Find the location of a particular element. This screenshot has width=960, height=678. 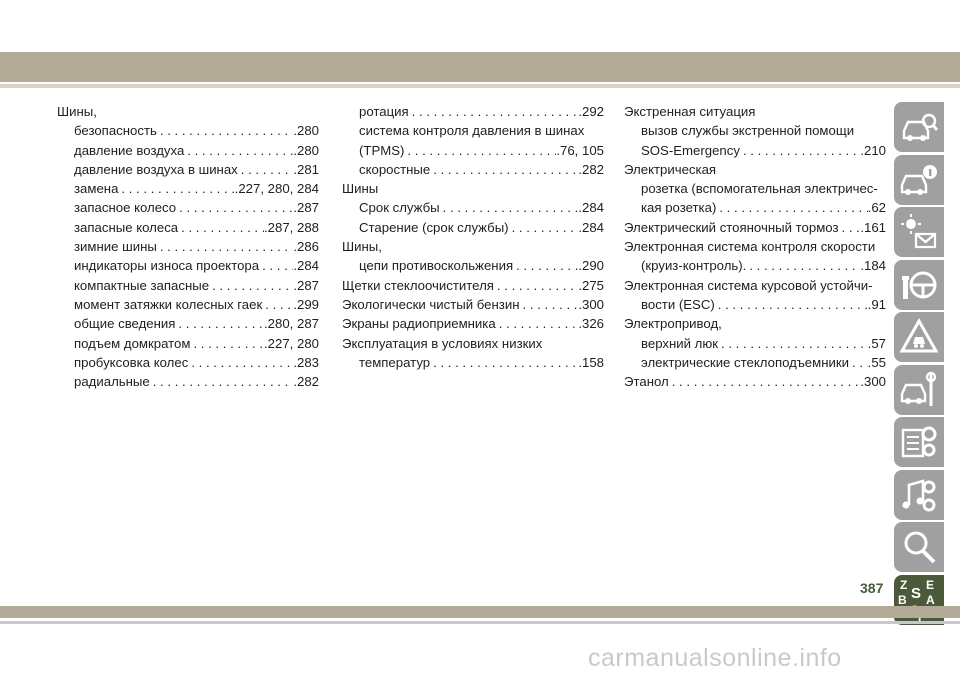

index-entry: температур .158 is located at coordinates (473, 362).